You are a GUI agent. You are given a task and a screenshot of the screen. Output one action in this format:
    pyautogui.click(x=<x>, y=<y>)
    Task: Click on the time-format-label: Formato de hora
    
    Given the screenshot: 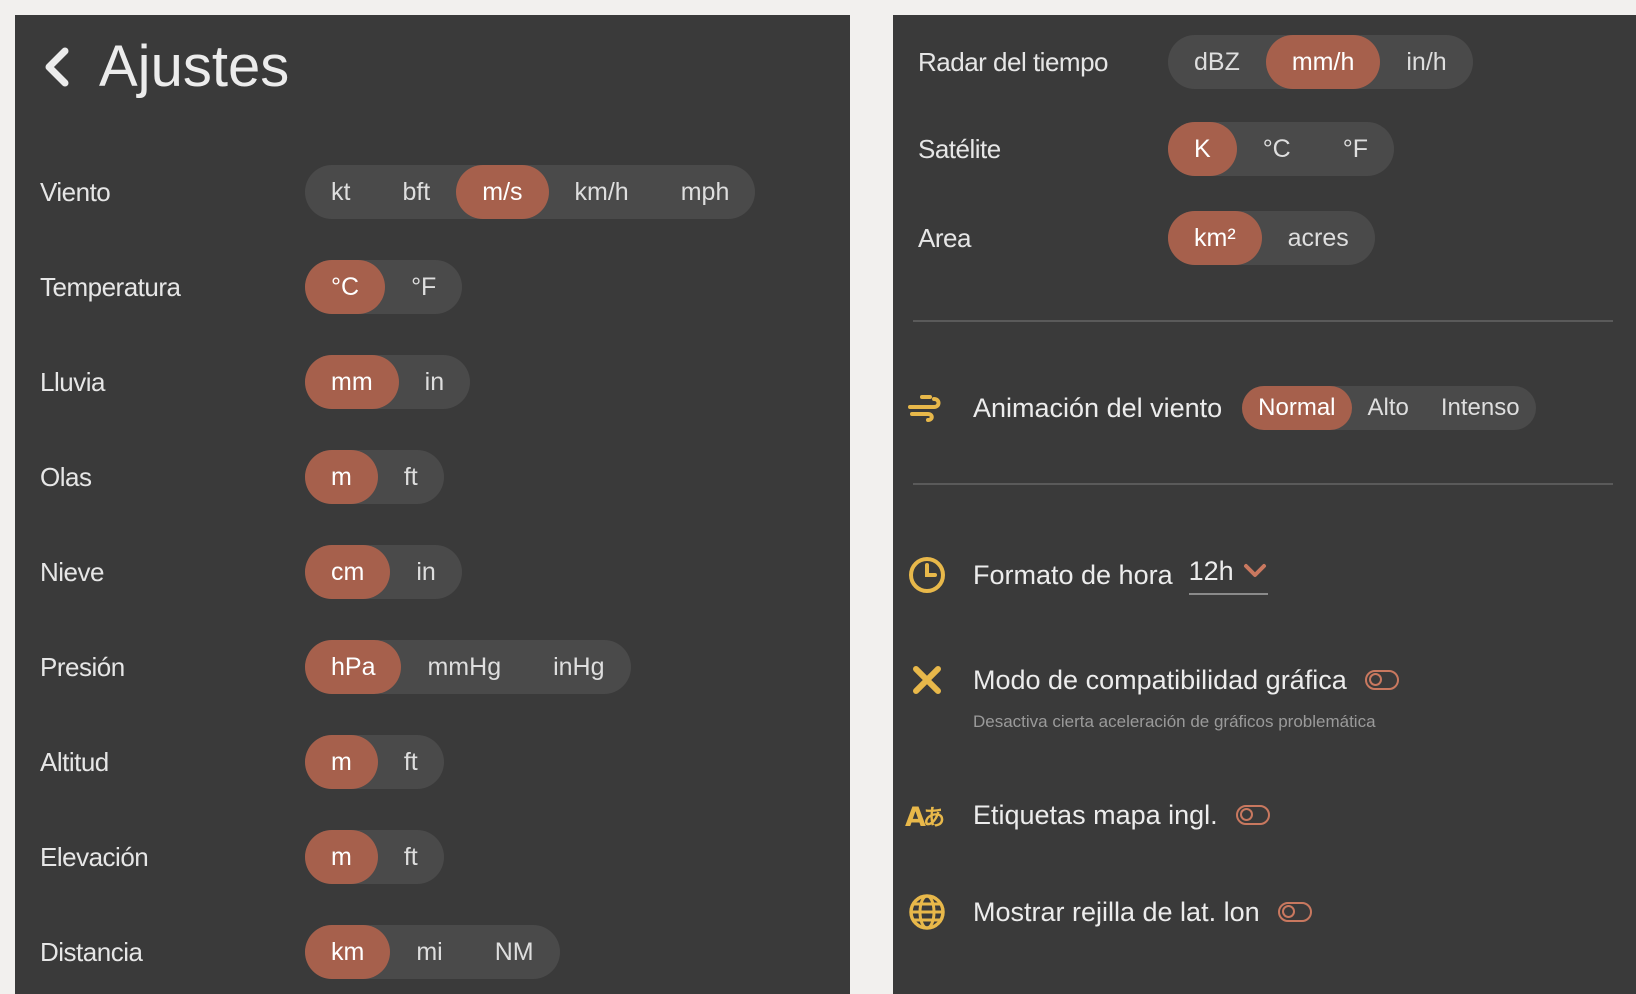 What is the action you would take?
    pyautogui.click(x=1073, y=574)
    